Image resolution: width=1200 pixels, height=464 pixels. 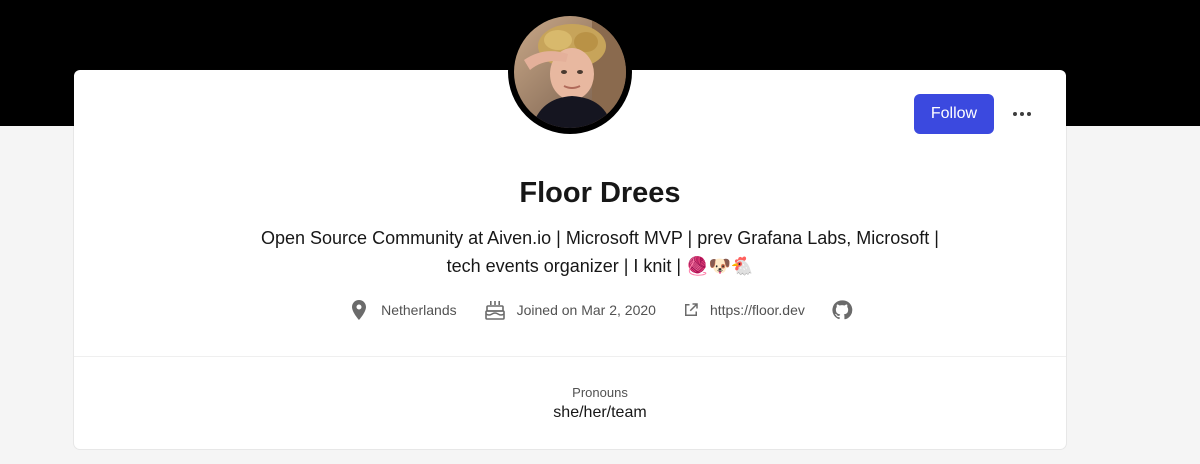 I want to click on bio-line-2: tech events organizer | I knit | 🧶🐶🐔, so click(x=600, y=266).